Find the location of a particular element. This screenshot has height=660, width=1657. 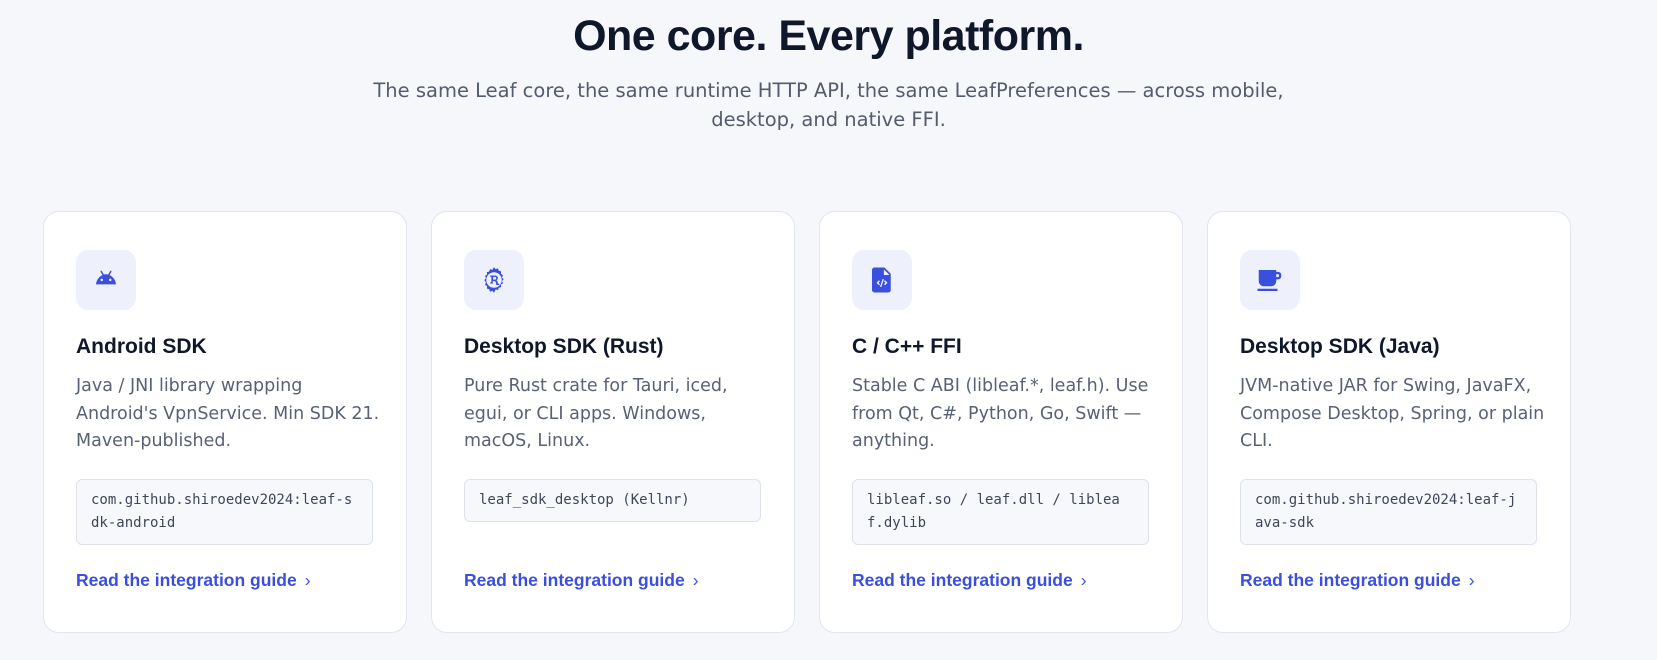

card-title: Android SDK is located at coordinates (141, 346).